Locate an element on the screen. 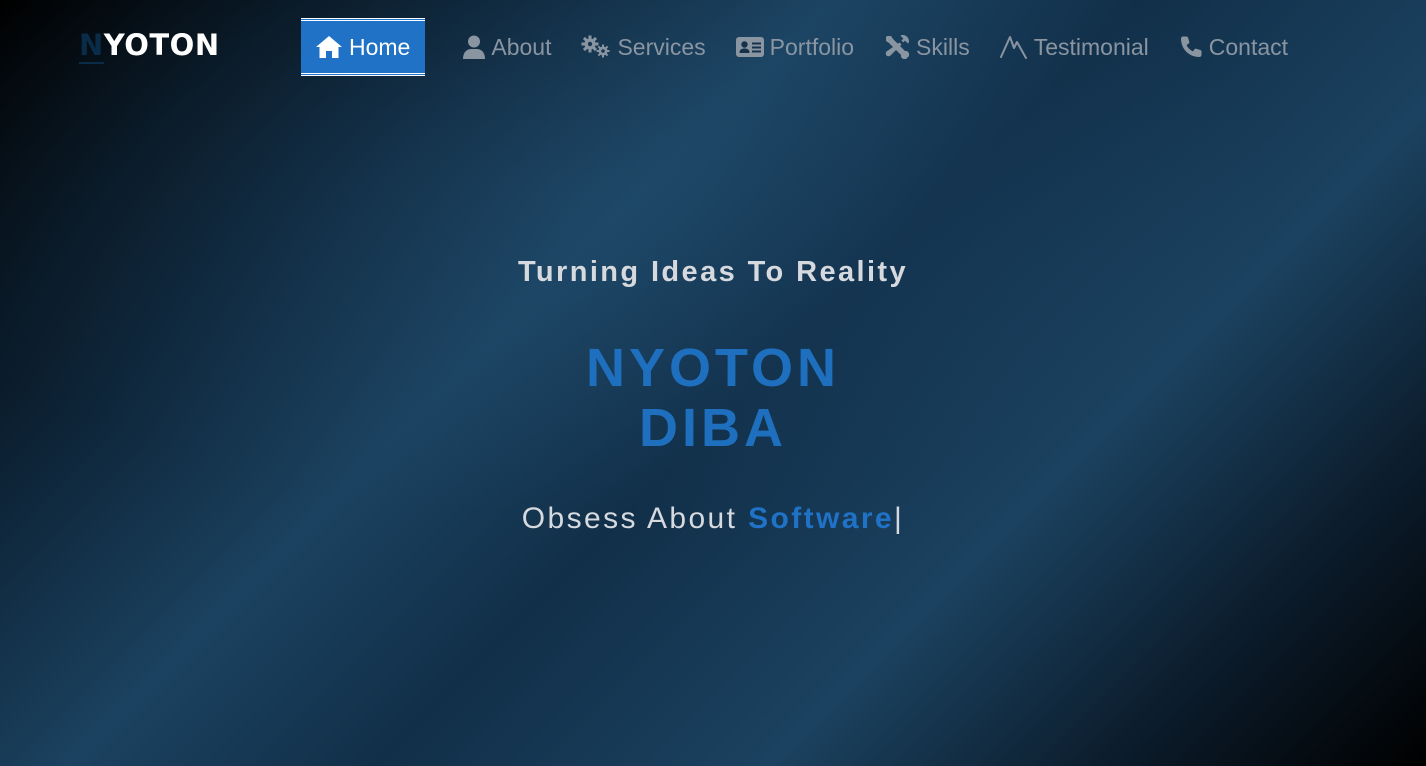 The width and height of the screenshot is (1426, 766). hero-tagline: Turning Ideas To Reality is located at coordinates (713, 272).